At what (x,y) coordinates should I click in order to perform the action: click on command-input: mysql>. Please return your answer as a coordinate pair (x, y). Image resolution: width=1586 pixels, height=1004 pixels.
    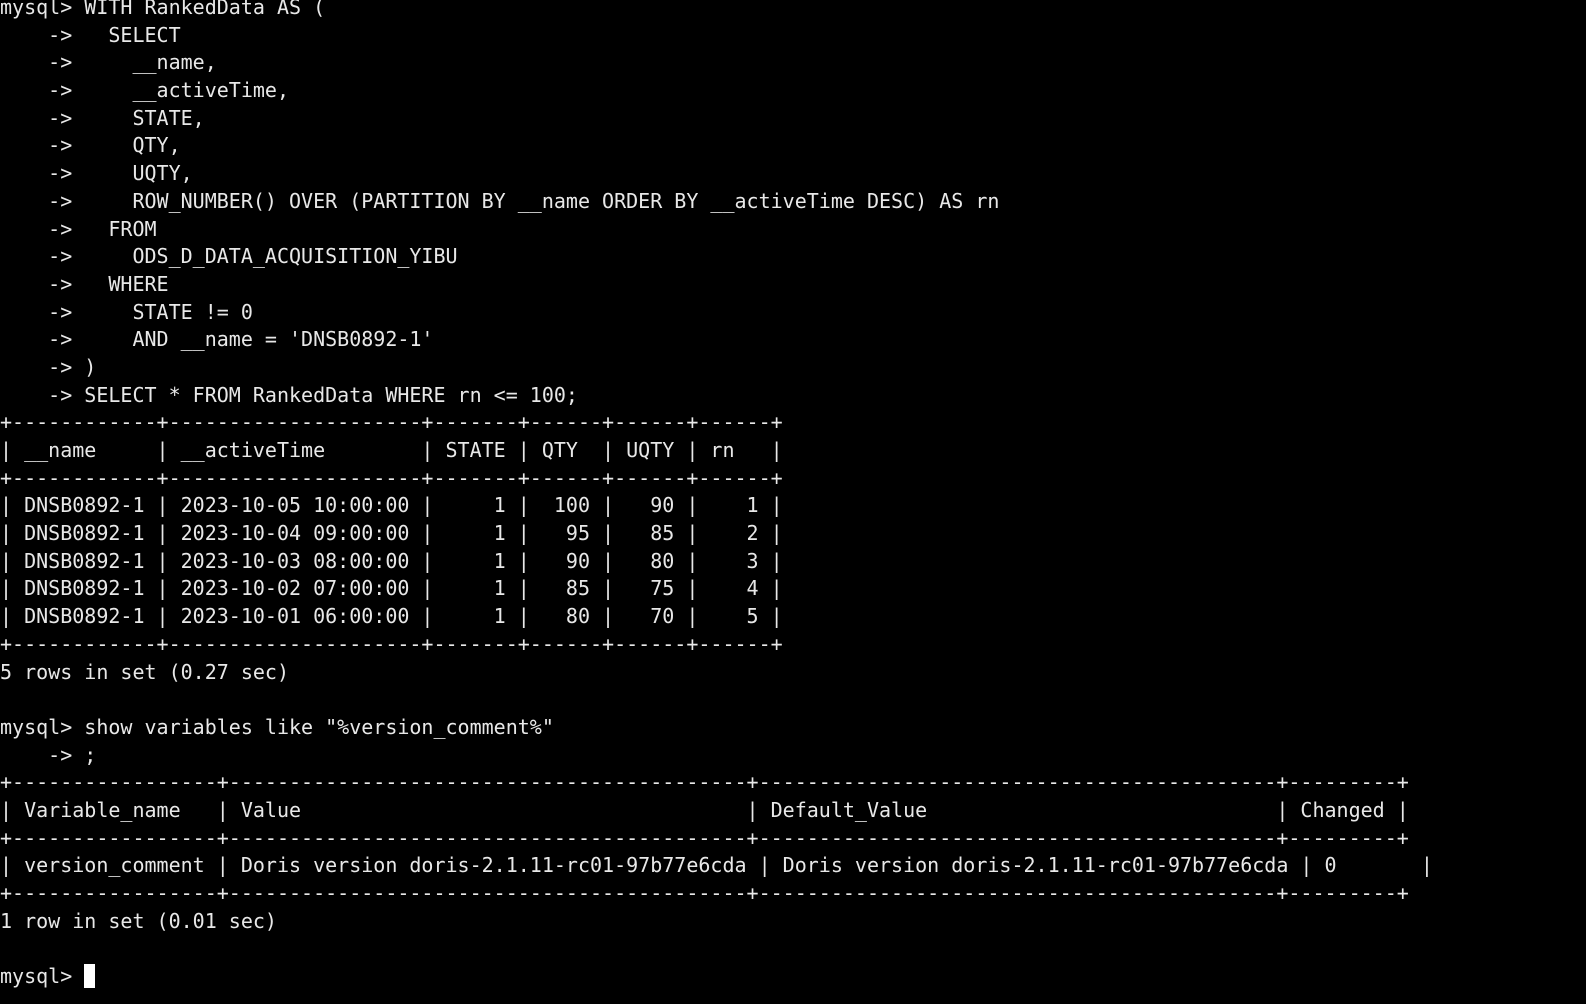
    Looking at the image, I should click on (793, 977).